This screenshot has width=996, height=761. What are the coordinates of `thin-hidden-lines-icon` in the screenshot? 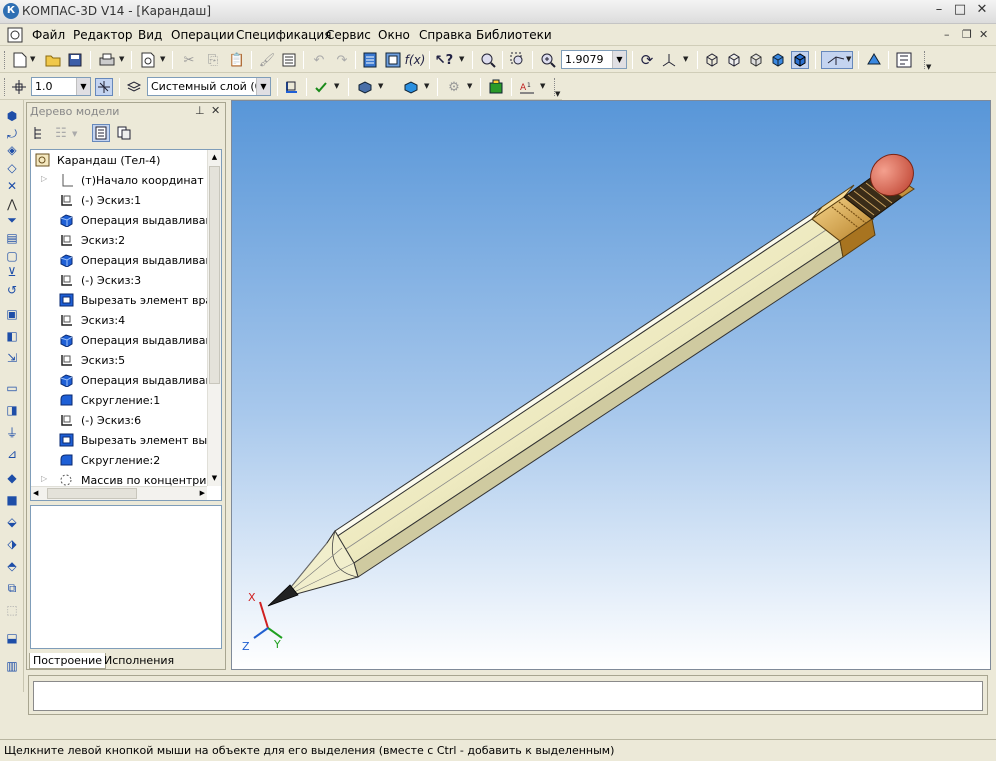 It's located at (756, 60).